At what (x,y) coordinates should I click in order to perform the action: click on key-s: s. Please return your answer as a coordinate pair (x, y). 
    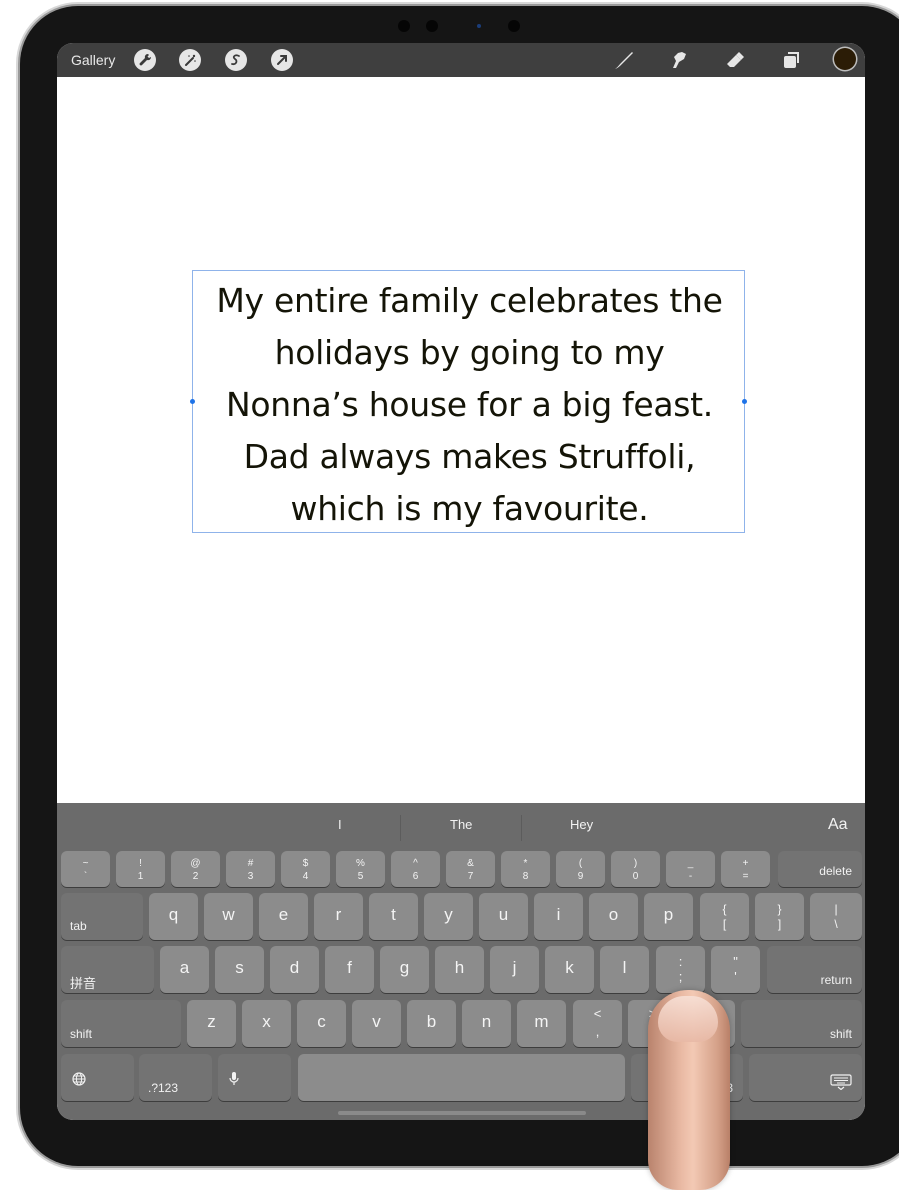
    Looking at the image, I should click on (239, 969).